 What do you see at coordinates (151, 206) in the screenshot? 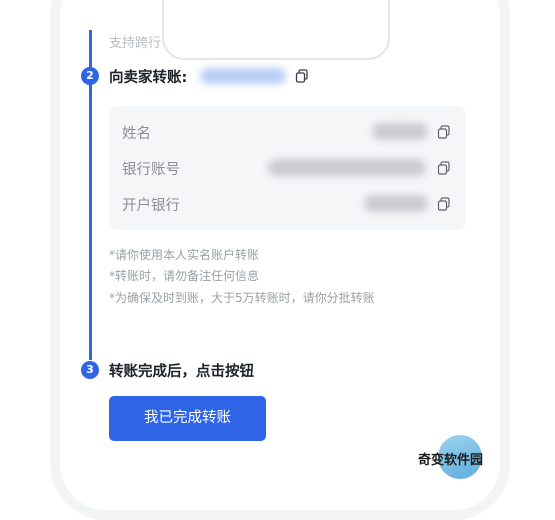
I see `bank-name-label: 开户银行` at bounding box center [151, 206].